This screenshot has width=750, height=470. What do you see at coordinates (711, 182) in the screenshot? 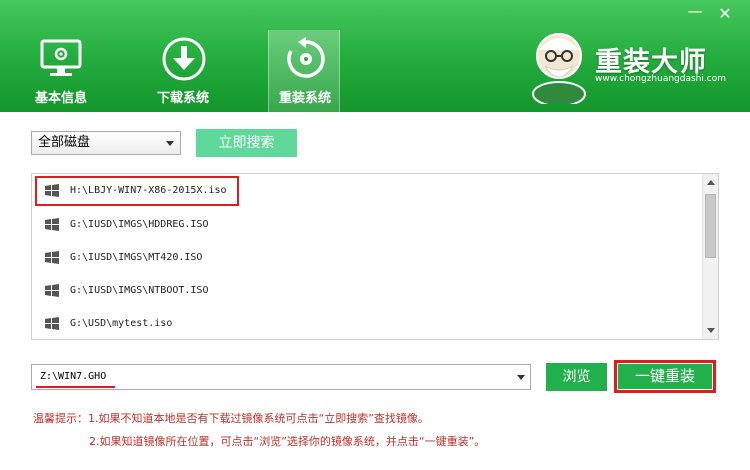
I see `scroll-up-icon` at bounding box center [711, 182].